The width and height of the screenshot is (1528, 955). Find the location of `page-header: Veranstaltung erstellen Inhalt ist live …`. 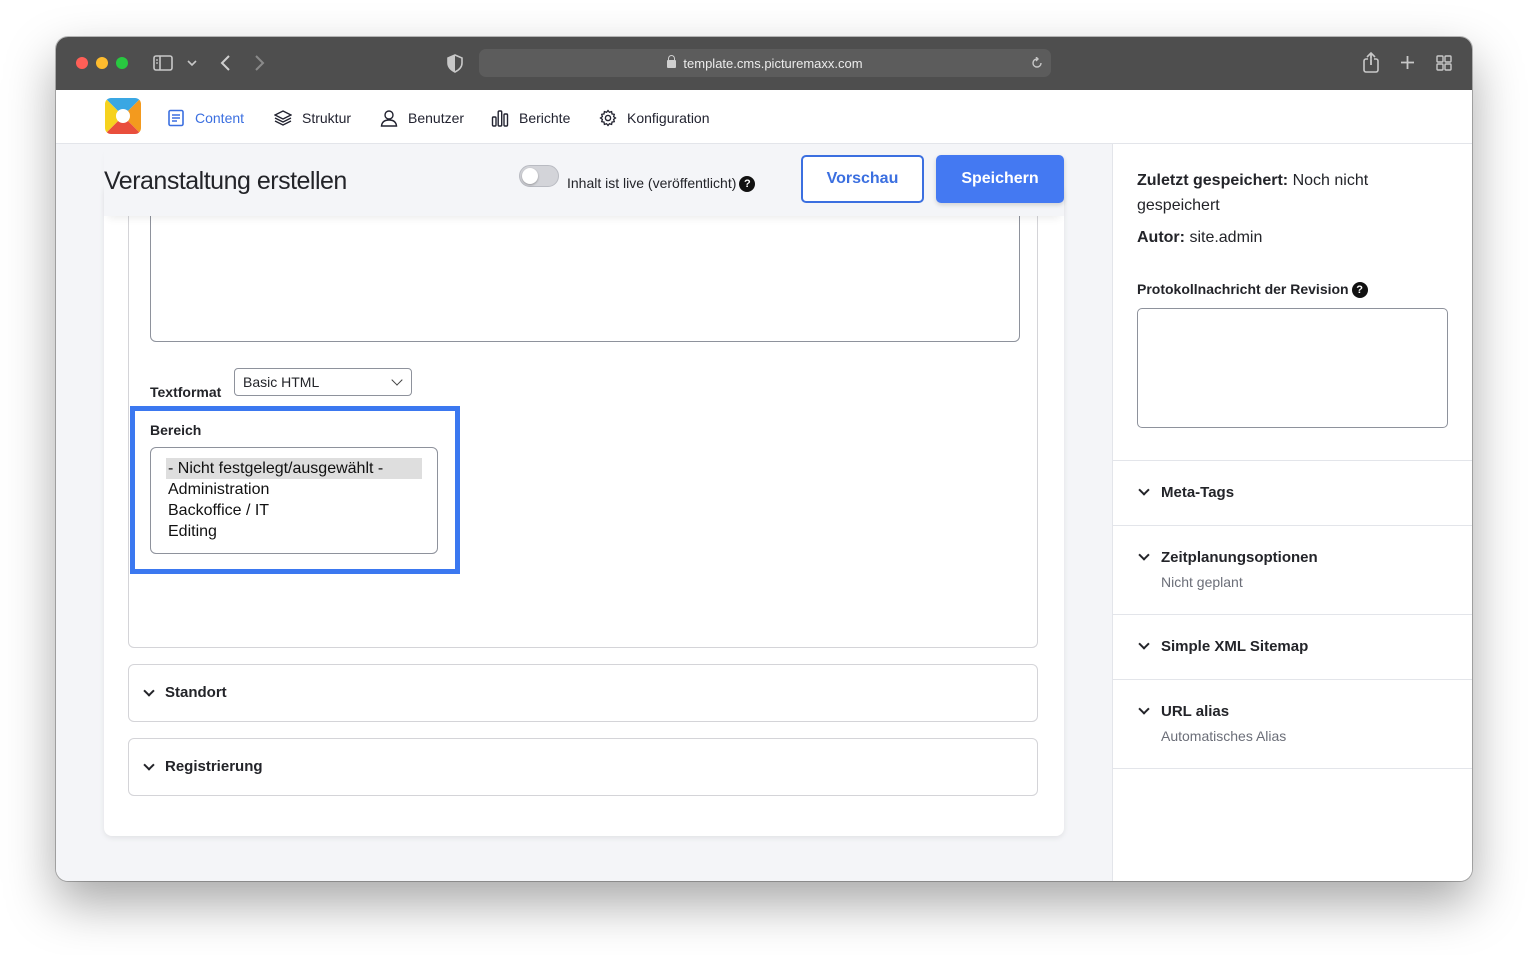

page-header: Veranstaltung erstellen Inhalt ist live … is located at coordinates (584, 180).